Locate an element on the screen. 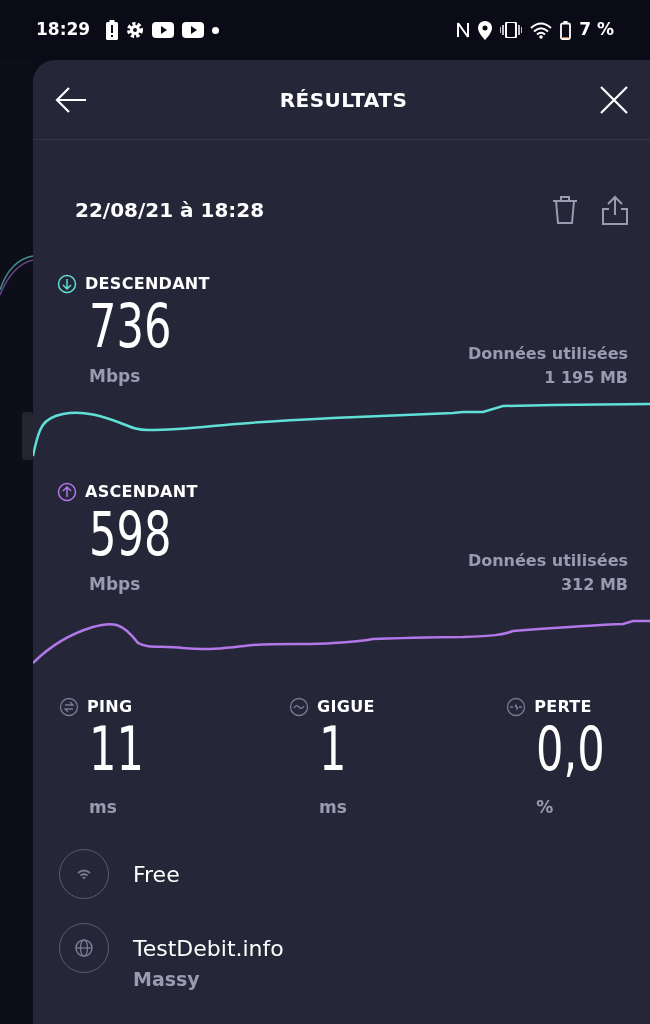 This screenshot has height=1024, width=650. back-arrow-icon is located at coordinates (71, 99).